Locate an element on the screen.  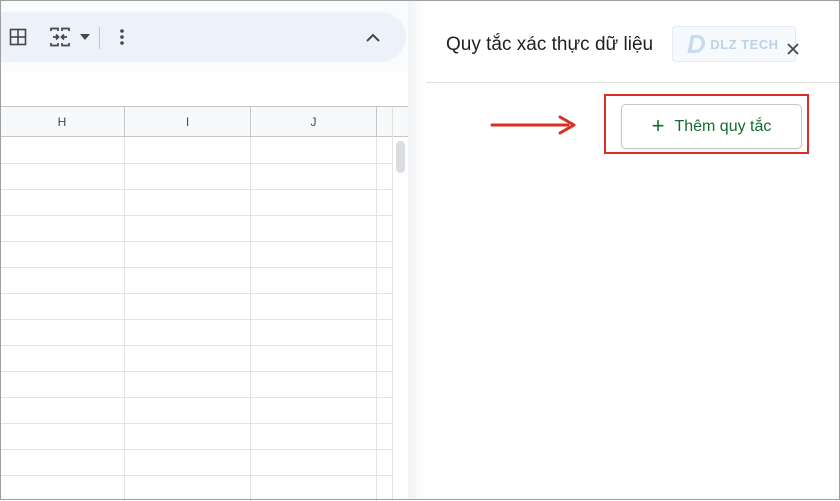
dropdown-caret-icon is located at coordinates (85, 37).